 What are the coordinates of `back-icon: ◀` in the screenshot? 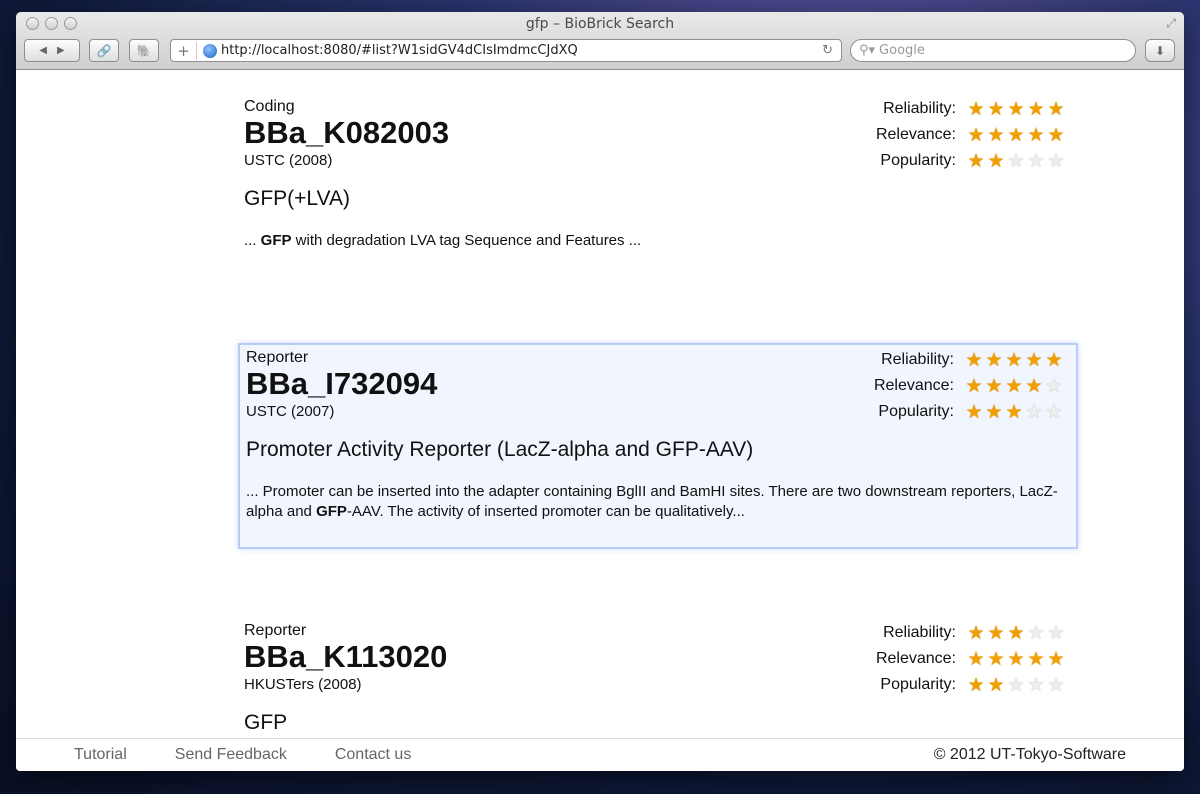 It's located at (43, 50).